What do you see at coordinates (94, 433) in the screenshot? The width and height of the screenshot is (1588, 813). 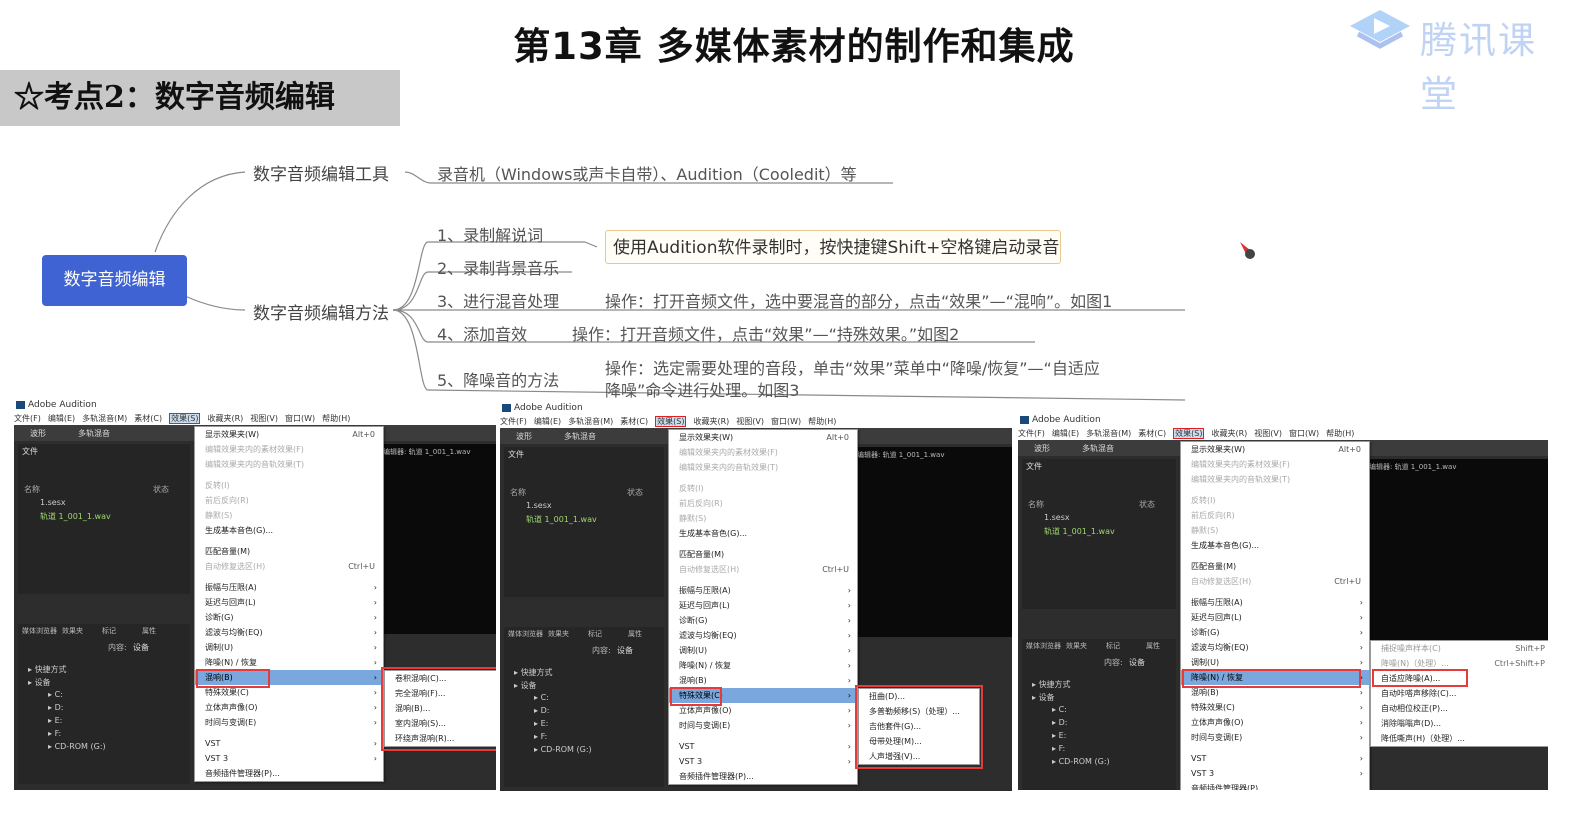 I see `multitrack-button: 多轨混音` at bounding box center [94, 433].